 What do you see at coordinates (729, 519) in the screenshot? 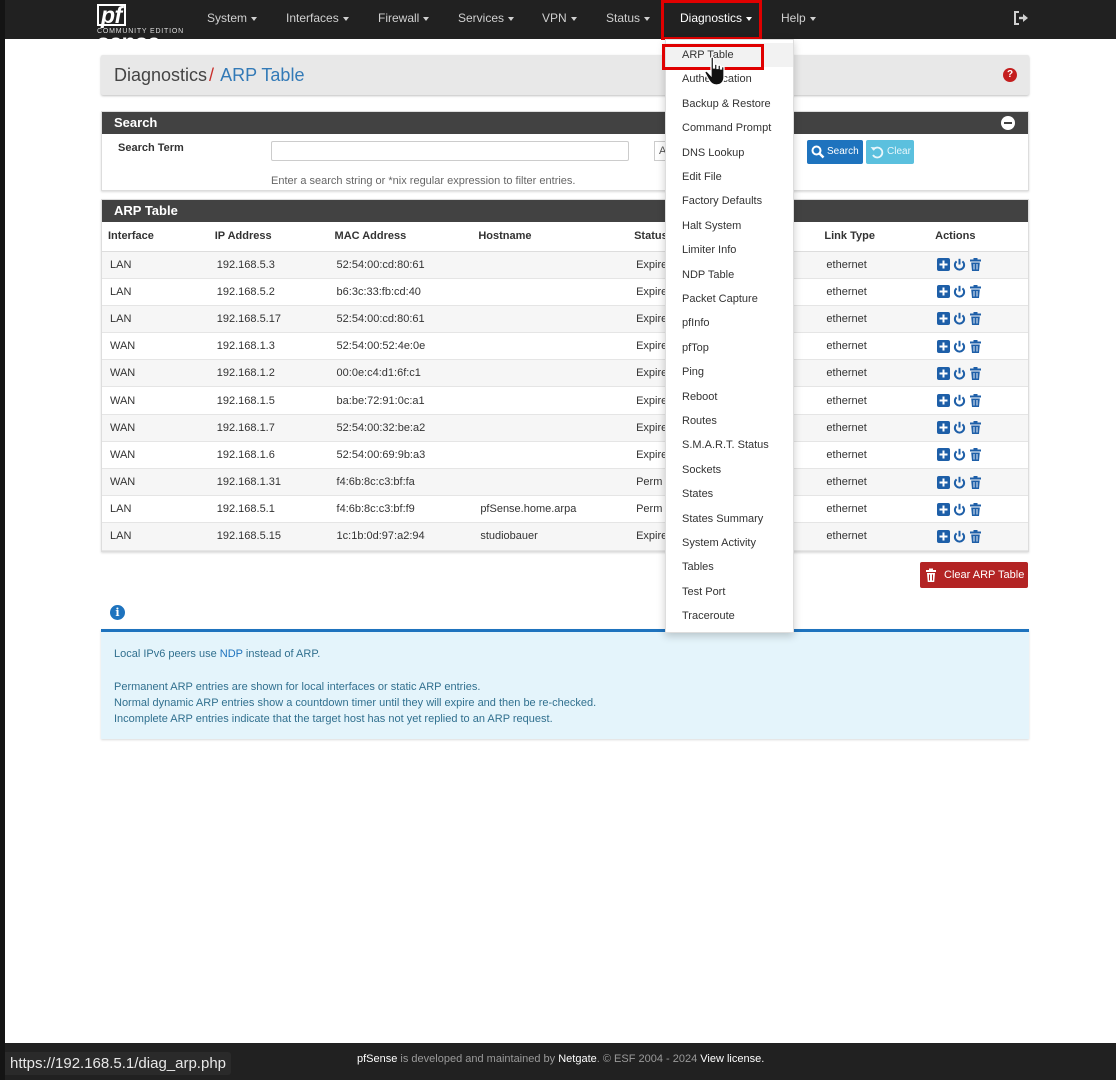
I see `dropdown-item-states-summary: States Summary` at bounding box center [729, 519].